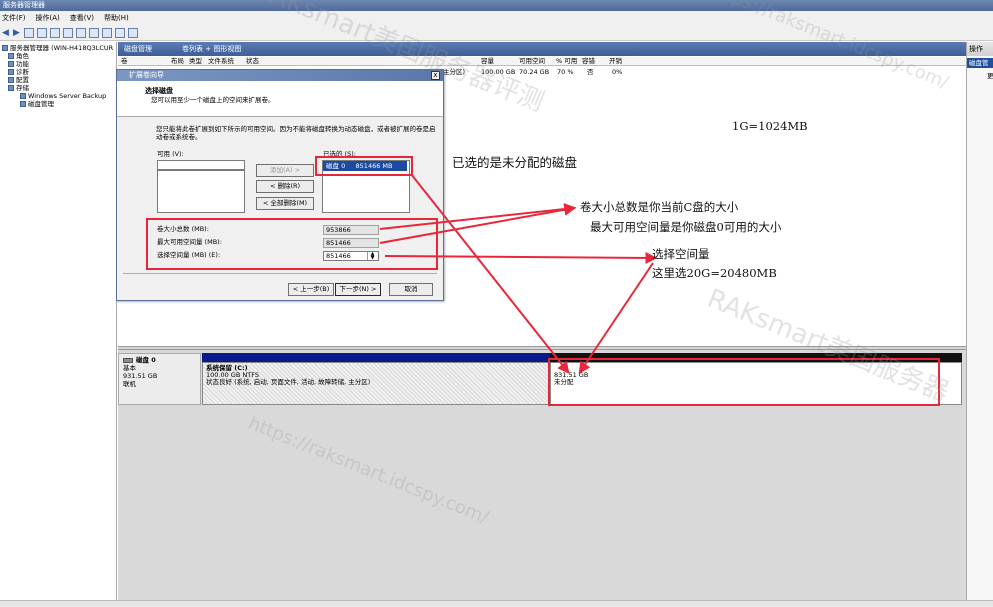 This screenshot has width=993, height=607. Describe the element at coordinates (659, 207) in the screenshot. I see `annotation-total-is-c: 卷大小总数是你当前C盘的大小` at that location.